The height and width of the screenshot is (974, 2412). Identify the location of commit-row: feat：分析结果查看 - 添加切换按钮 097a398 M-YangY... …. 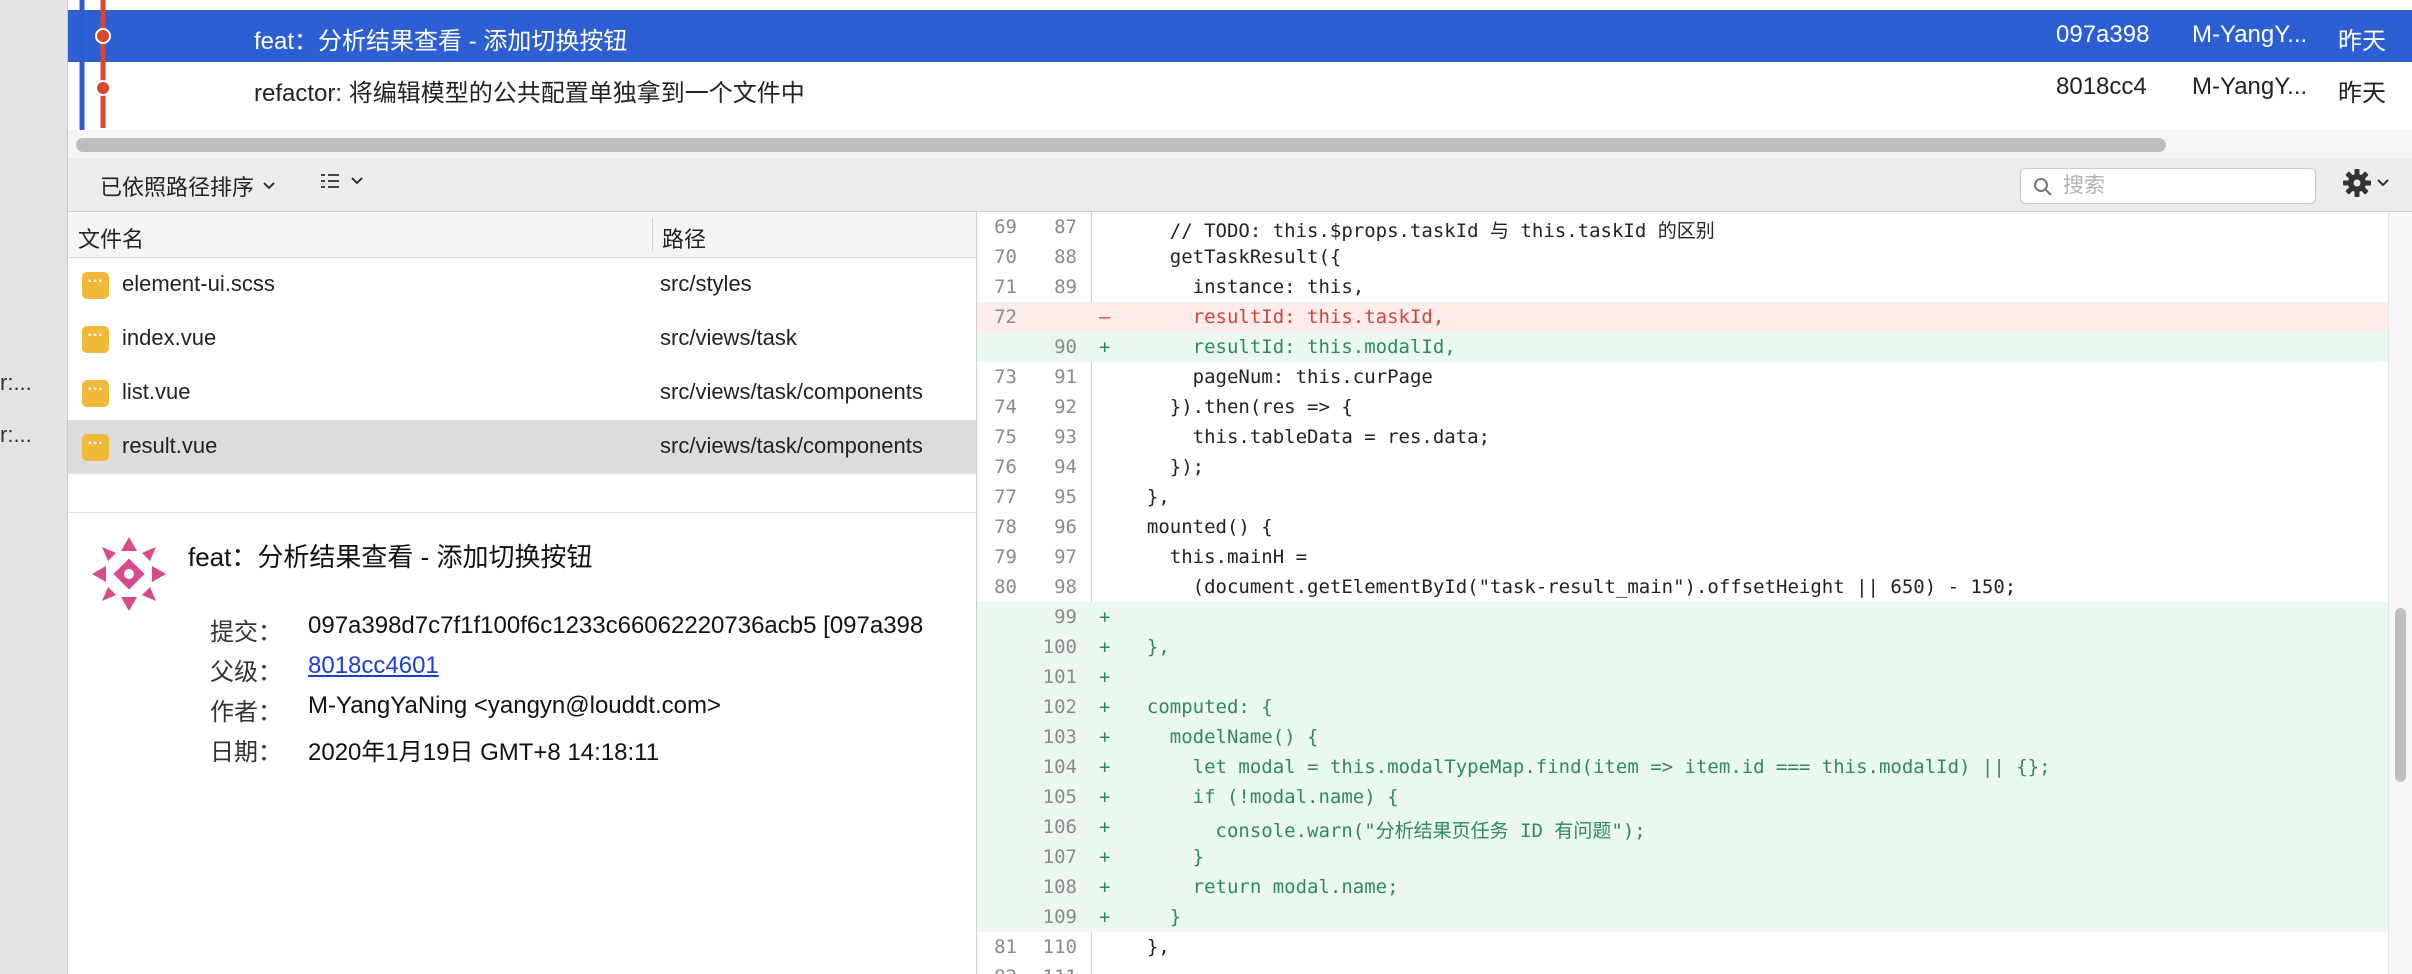
(1240, 36).